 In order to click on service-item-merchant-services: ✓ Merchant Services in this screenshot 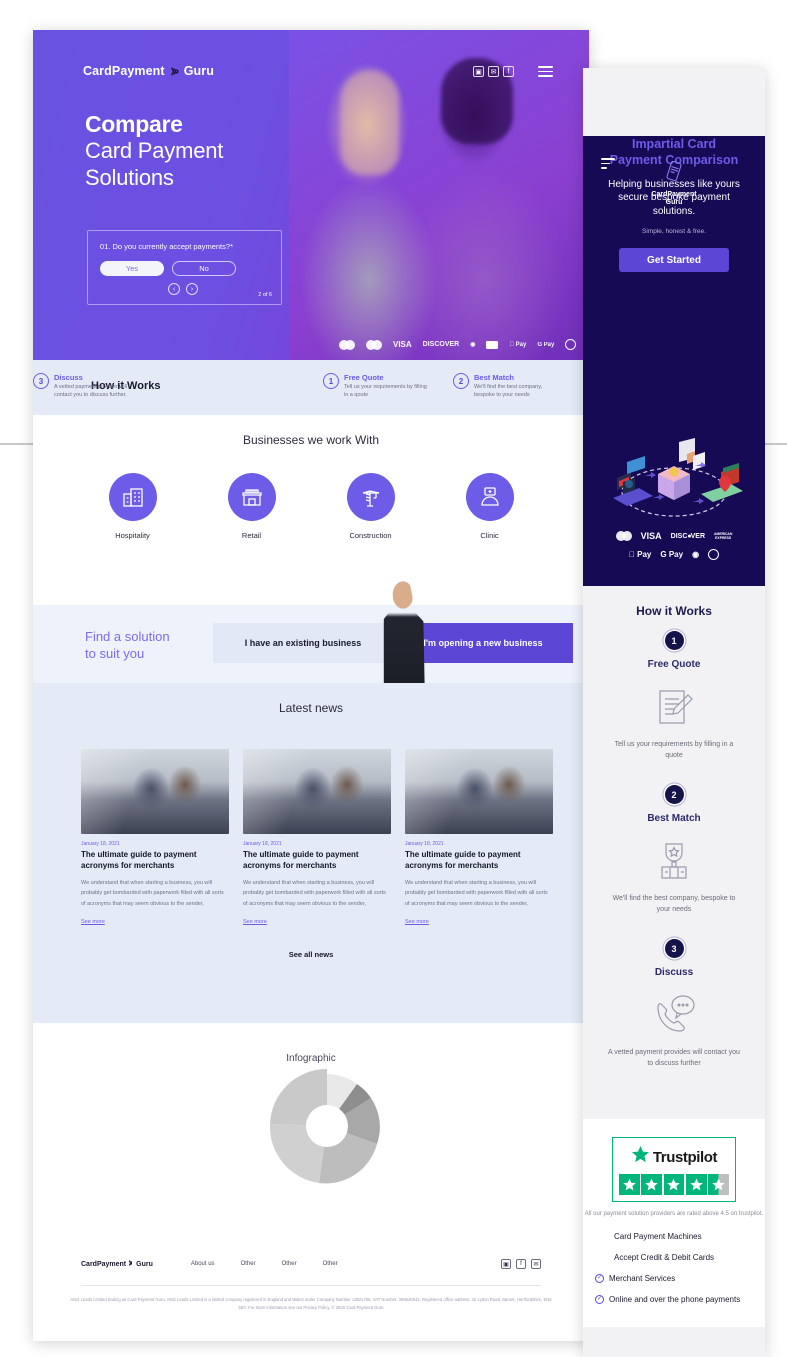, I will do `click(674, 1278)`.